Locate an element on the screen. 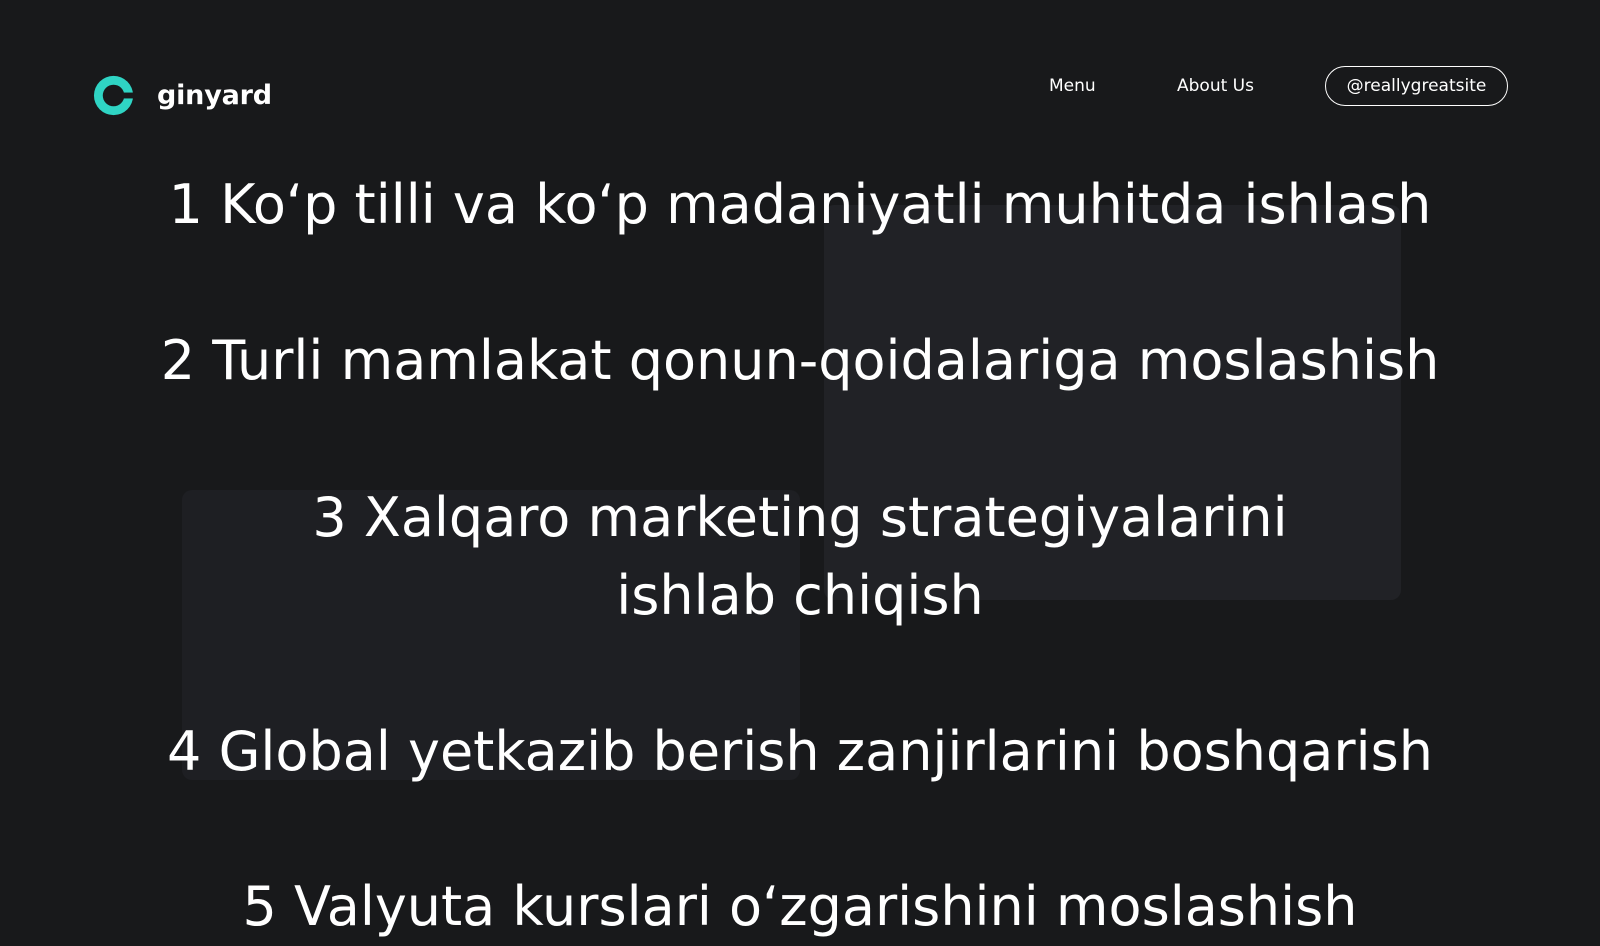 This screenshot has height=946, width=1600. nav-about-link: About Us is located at coordinates (1215, 86).